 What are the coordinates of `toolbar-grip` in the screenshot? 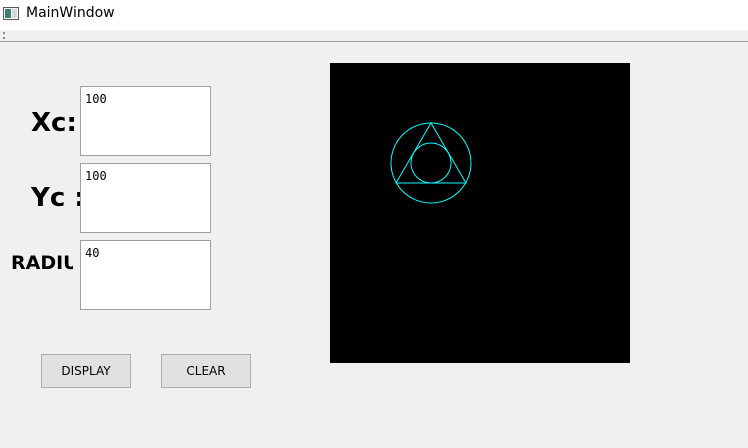 It's located at (5, 35).